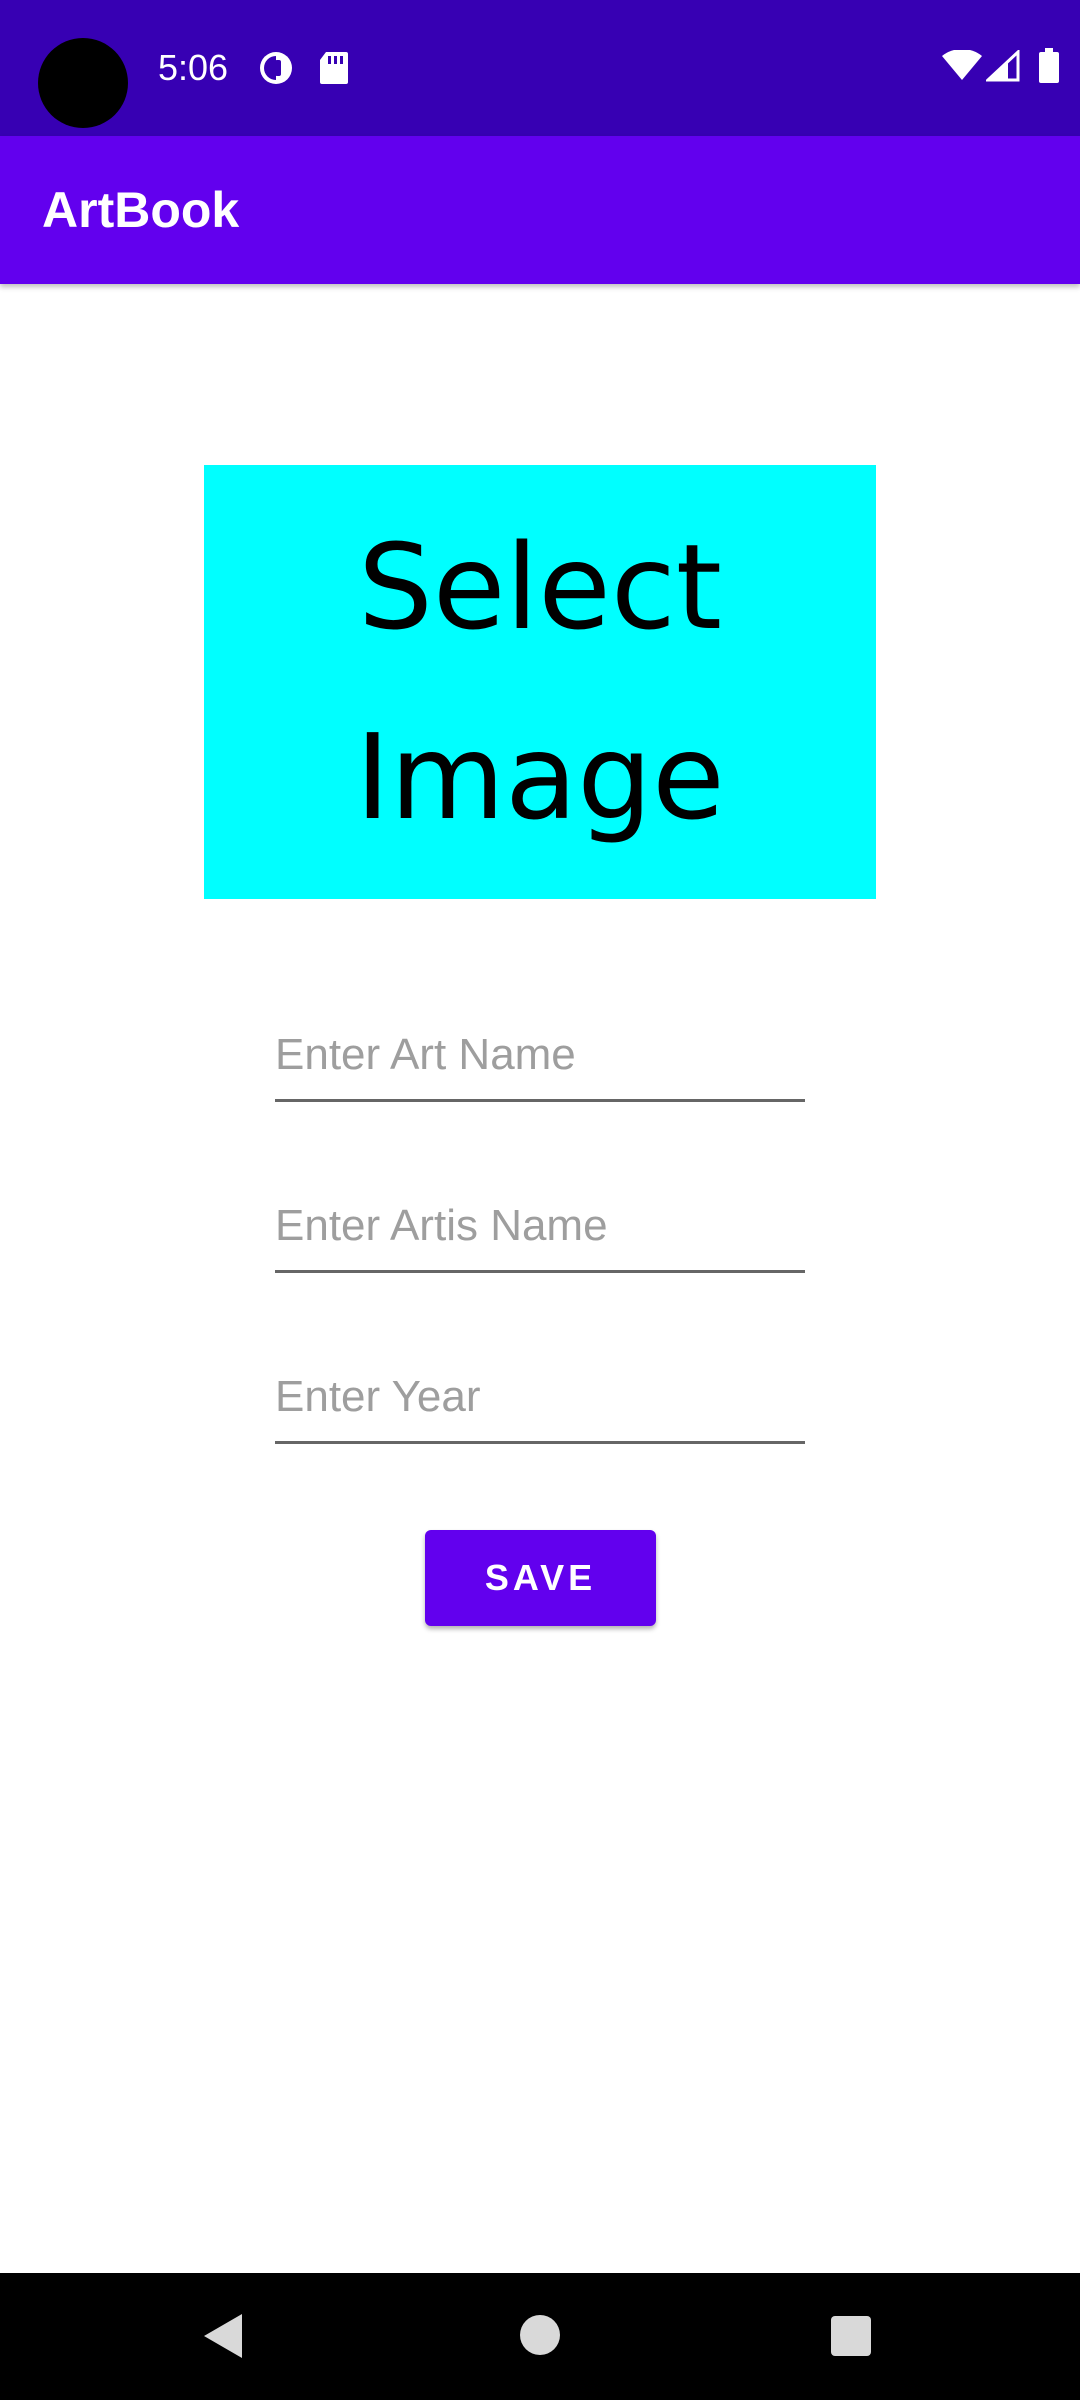  I want to click on wifi-icon, so click(962, 65).